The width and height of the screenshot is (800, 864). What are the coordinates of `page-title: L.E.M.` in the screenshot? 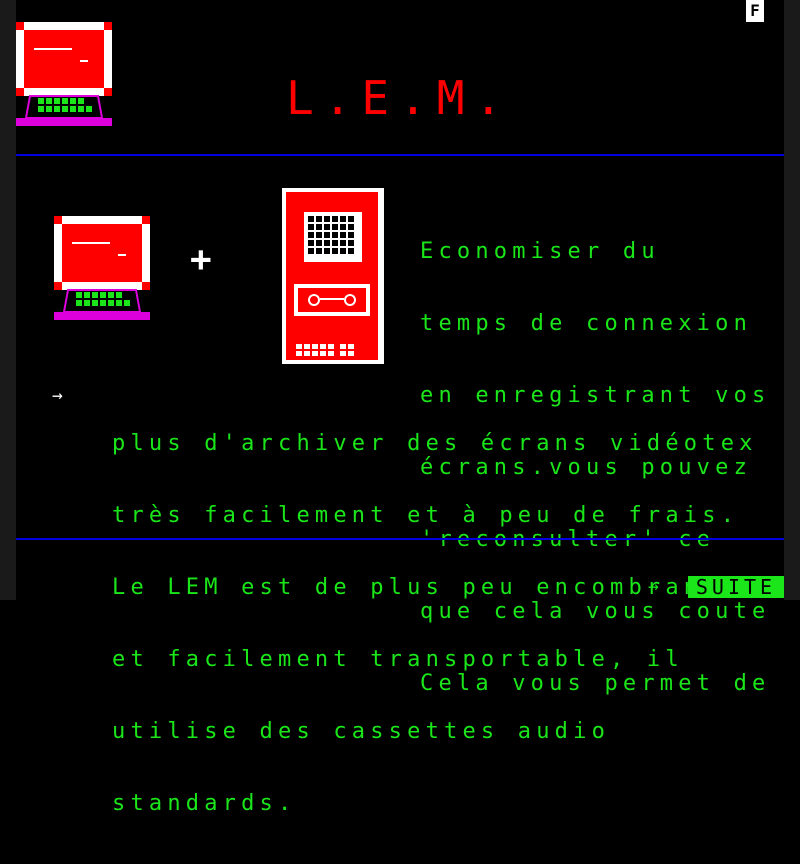 It's located at (399, 98).